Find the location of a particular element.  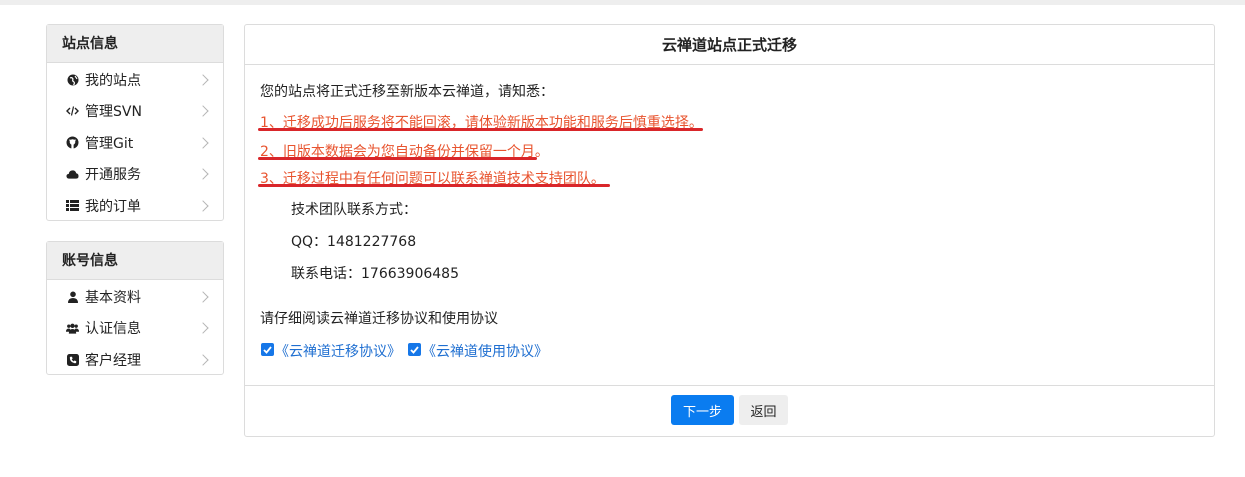

notice-3-underline is located at coordinates (434, 185).